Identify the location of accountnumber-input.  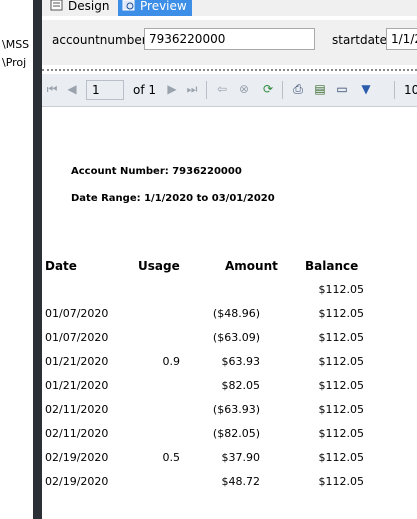
(229, 39).